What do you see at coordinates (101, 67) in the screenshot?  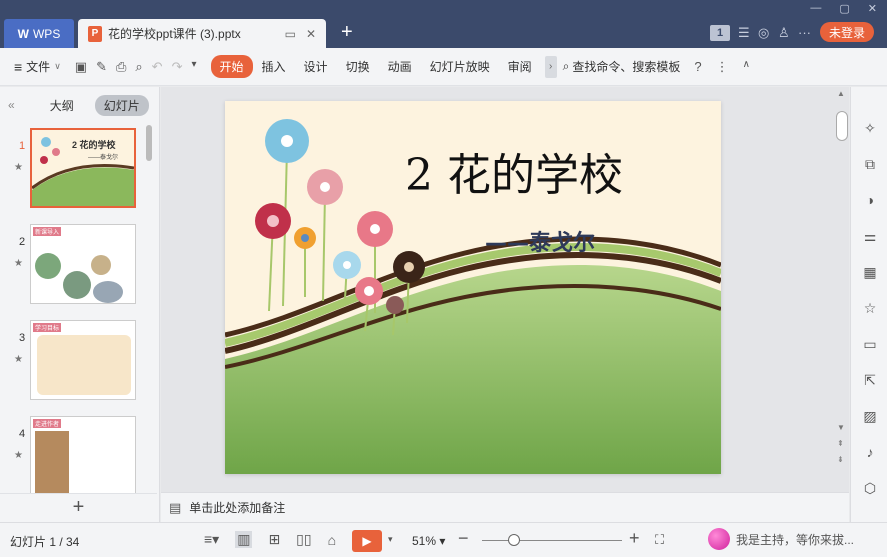 I see `format-painter-icon: ✎` at bounding box center [101, 67].